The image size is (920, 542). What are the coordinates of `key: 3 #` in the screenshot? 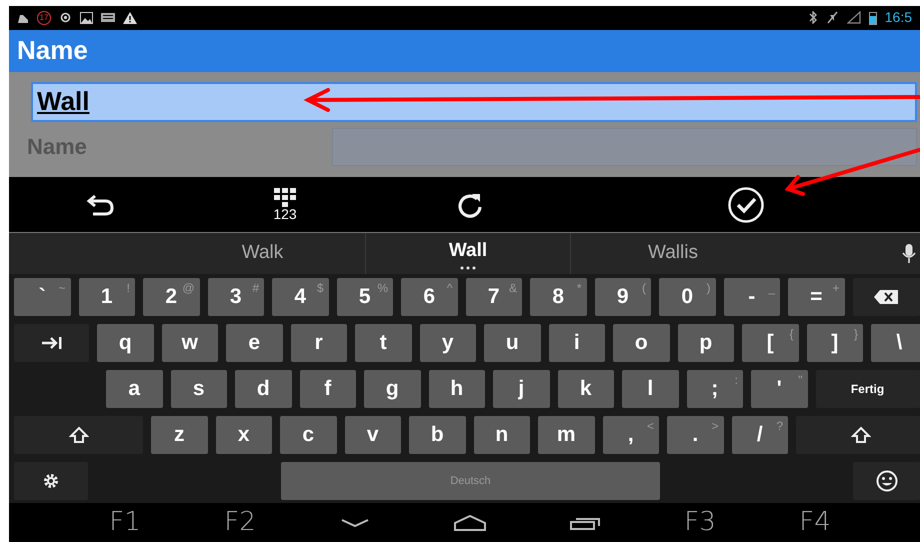 It's located at (236, 297).